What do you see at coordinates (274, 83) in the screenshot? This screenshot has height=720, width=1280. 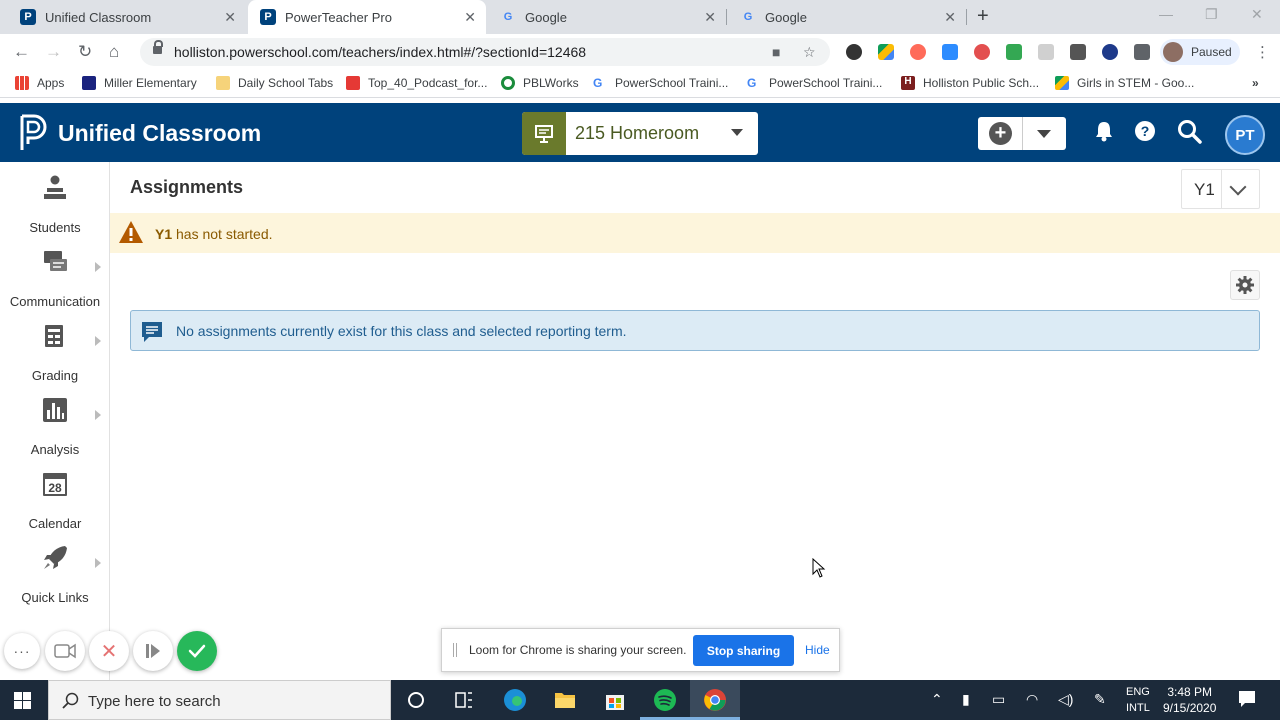 I see `bookmark-daily-school-tabs: Daily School Tabs` at bounding box center [274, 83].